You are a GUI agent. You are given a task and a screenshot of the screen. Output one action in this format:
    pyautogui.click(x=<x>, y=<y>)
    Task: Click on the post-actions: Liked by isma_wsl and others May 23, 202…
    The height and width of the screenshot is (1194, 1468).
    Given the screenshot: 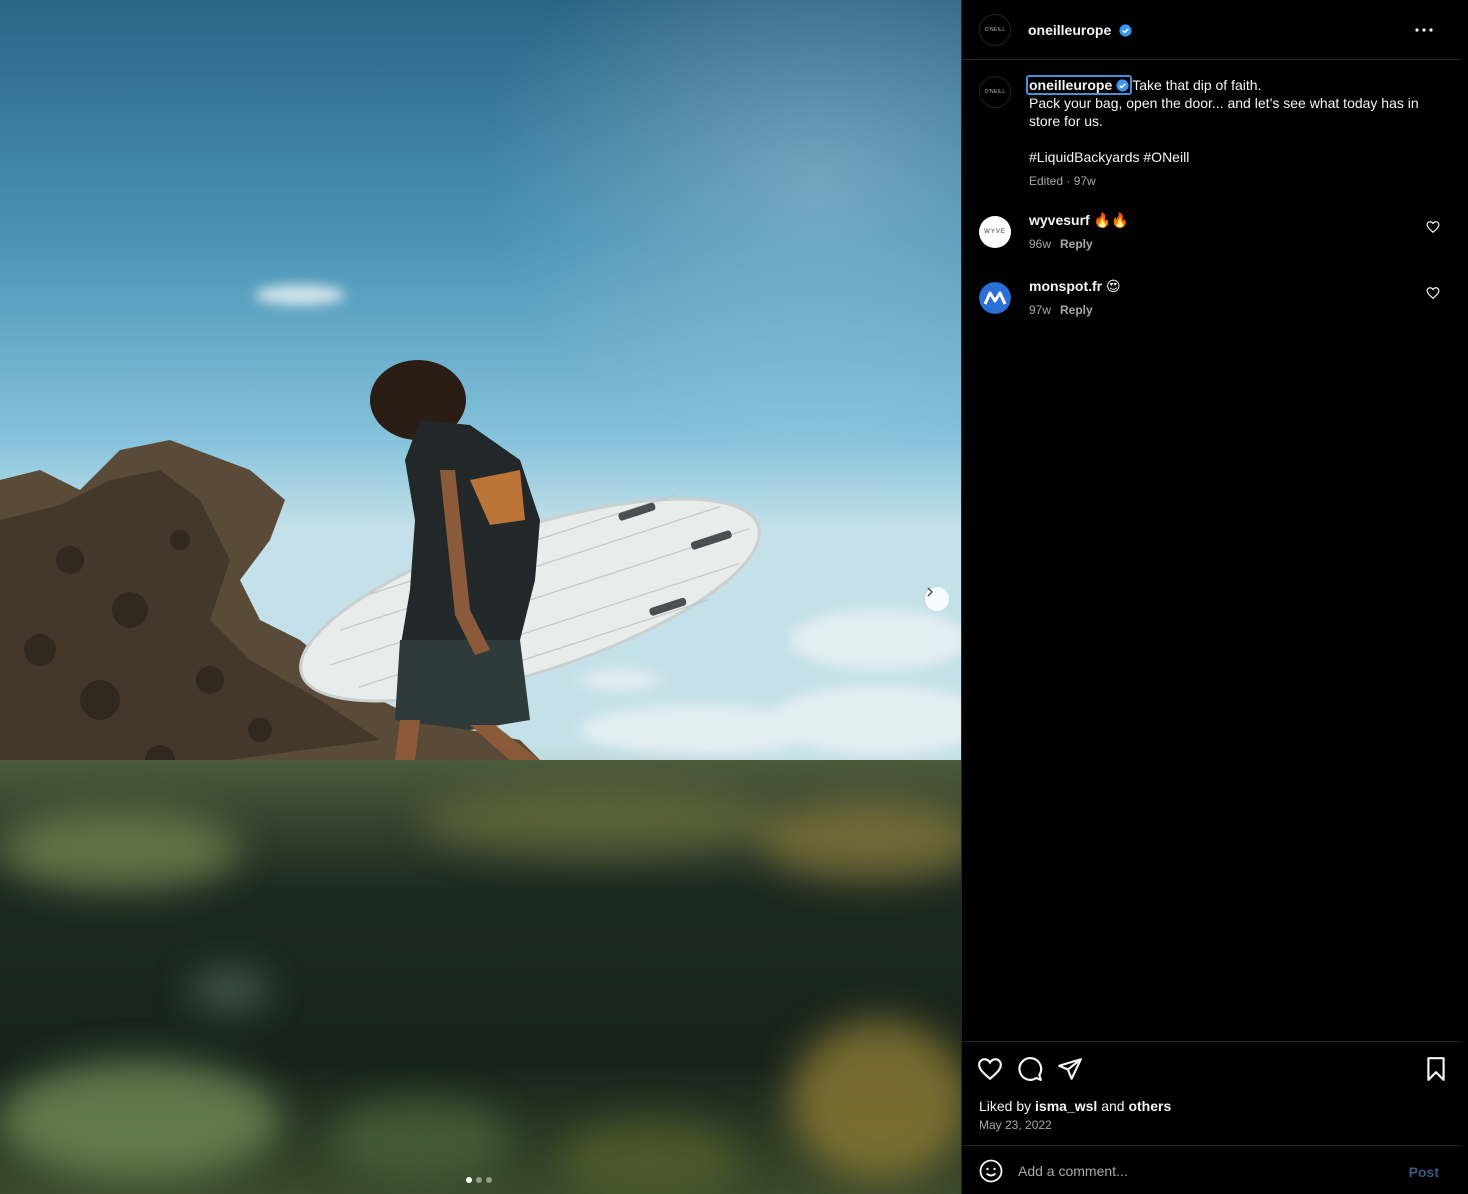 What is the action you would take?
    pyautogui.click(x=1212, y=1093)
    